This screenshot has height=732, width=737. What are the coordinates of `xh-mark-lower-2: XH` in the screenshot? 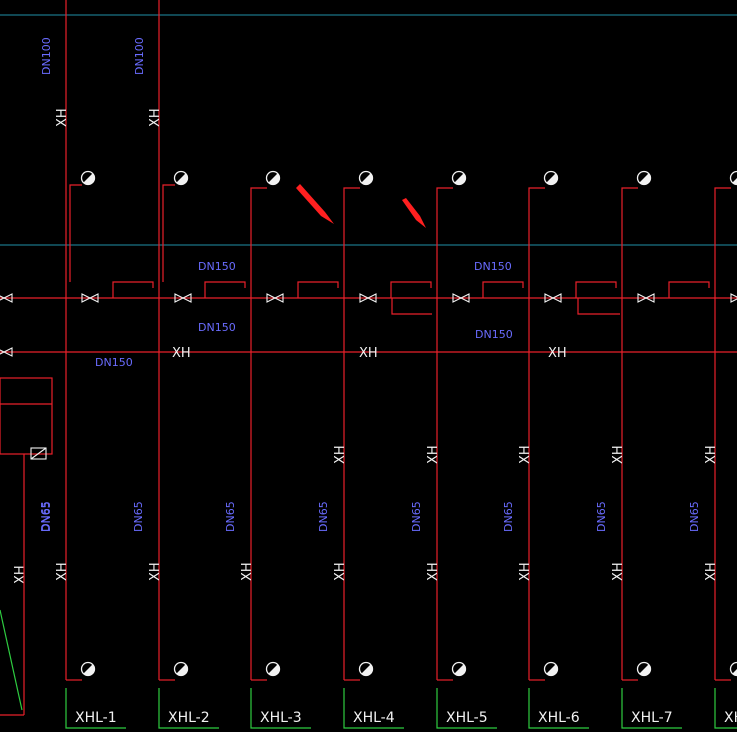 It's located at (155, 571).